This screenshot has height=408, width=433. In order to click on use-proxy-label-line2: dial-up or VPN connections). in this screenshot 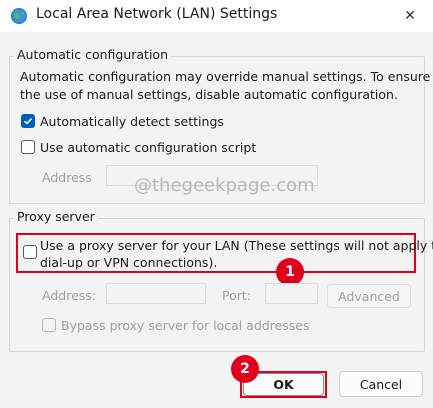, I will do `click(128, 262)`.